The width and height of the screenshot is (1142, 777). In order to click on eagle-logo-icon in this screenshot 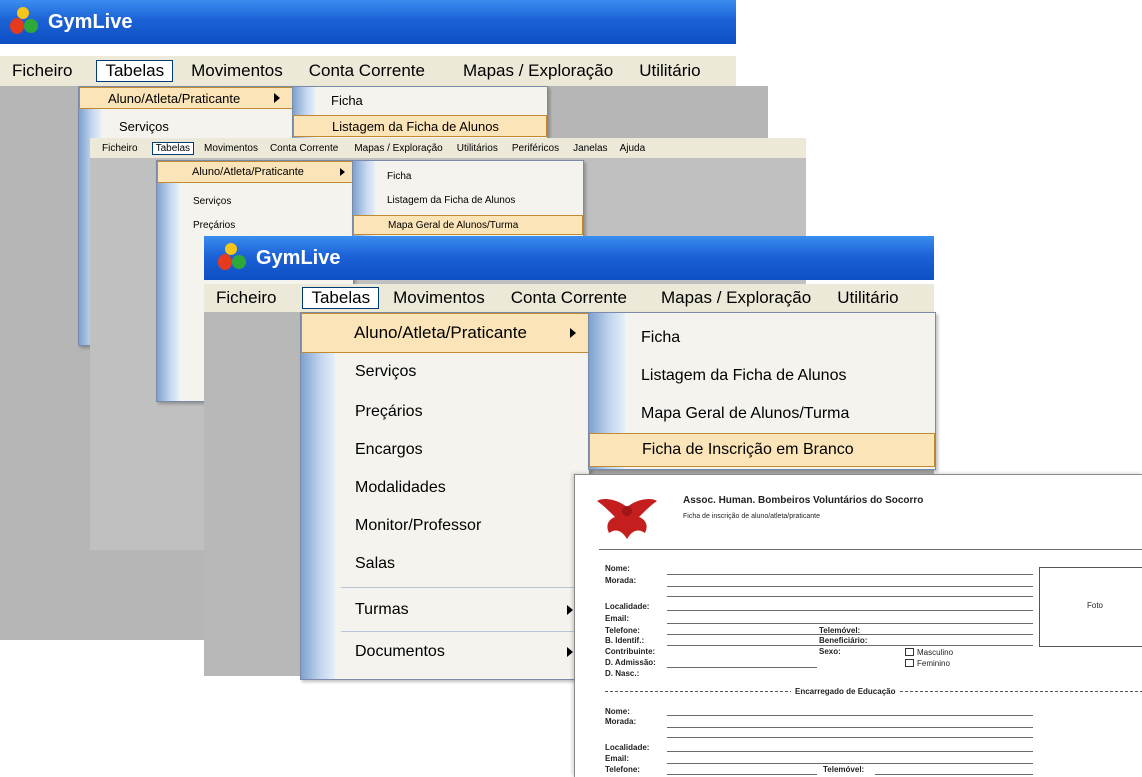, I will do `click(627, 519)`.